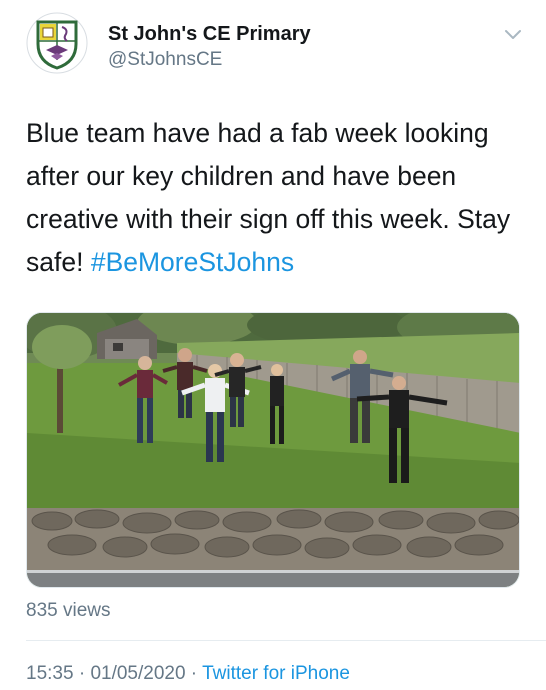  I want to click on tweet-meta: 15:35 · 01/05/2020 · Twitter for iPhone, so click(188, 674).